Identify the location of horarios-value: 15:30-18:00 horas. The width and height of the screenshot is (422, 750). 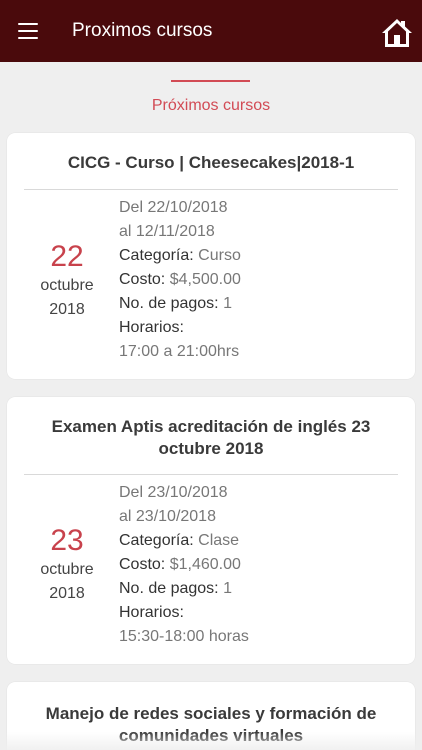
(184, 636).